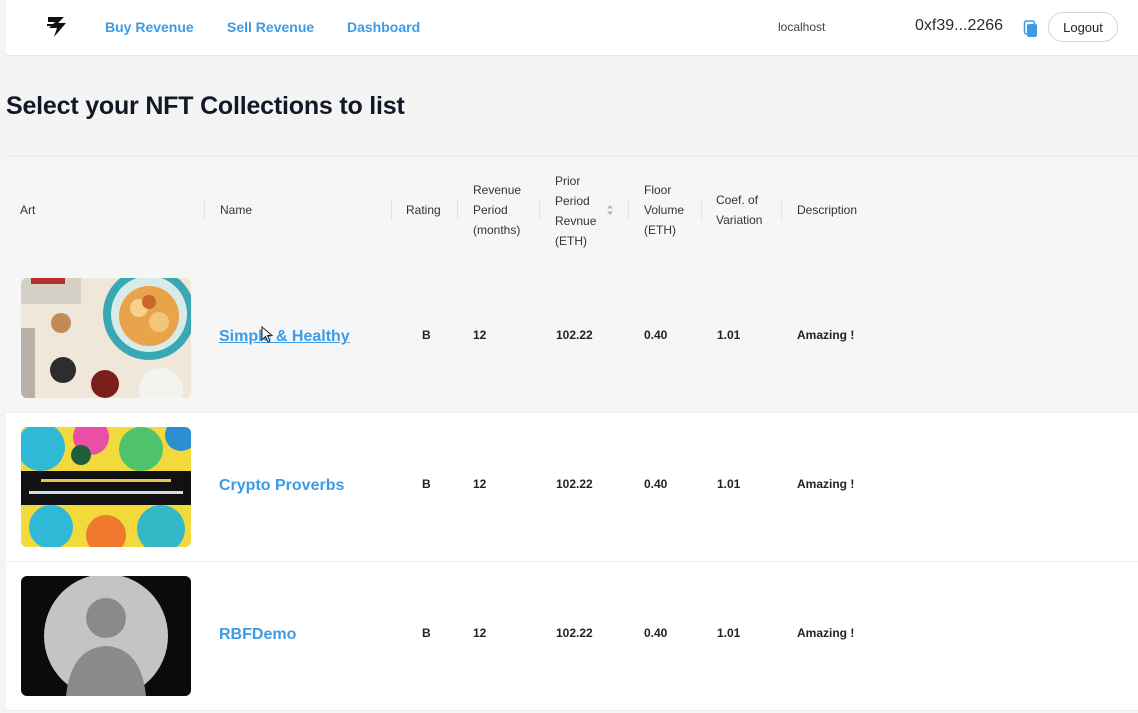 The image size is (1138, 713). Describe the element at coordinates (490, 210) in the screenshot. I see `header-revenue-period-line: Period` at that location.